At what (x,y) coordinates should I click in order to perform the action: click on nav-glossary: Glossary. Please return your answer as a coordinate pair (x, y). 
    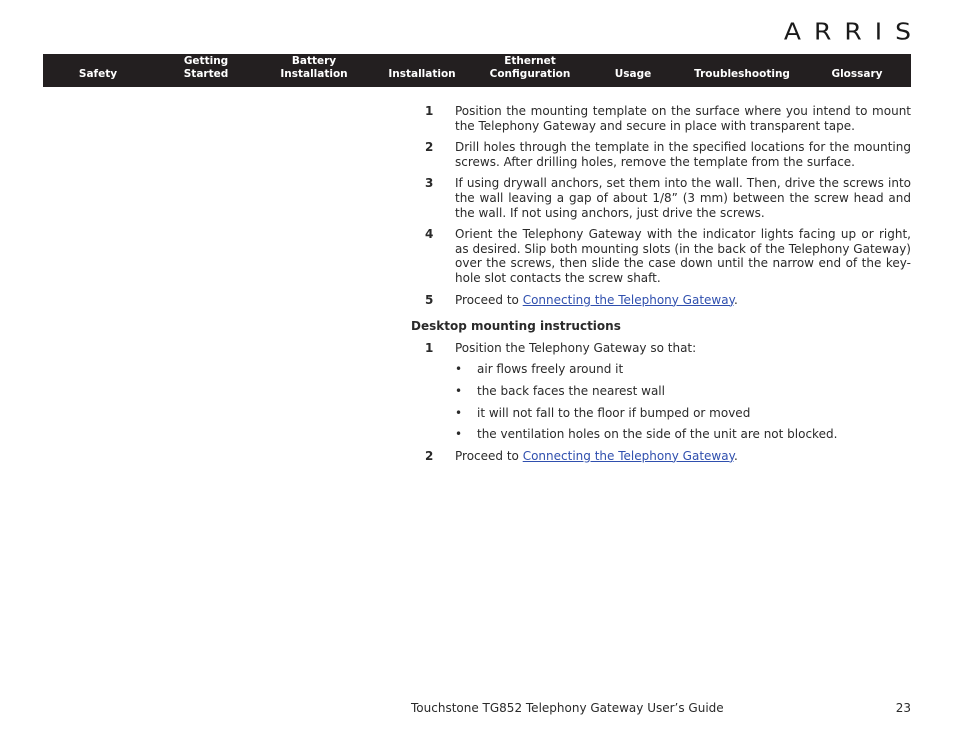
    Looking at the image, I should click on (857, 77).